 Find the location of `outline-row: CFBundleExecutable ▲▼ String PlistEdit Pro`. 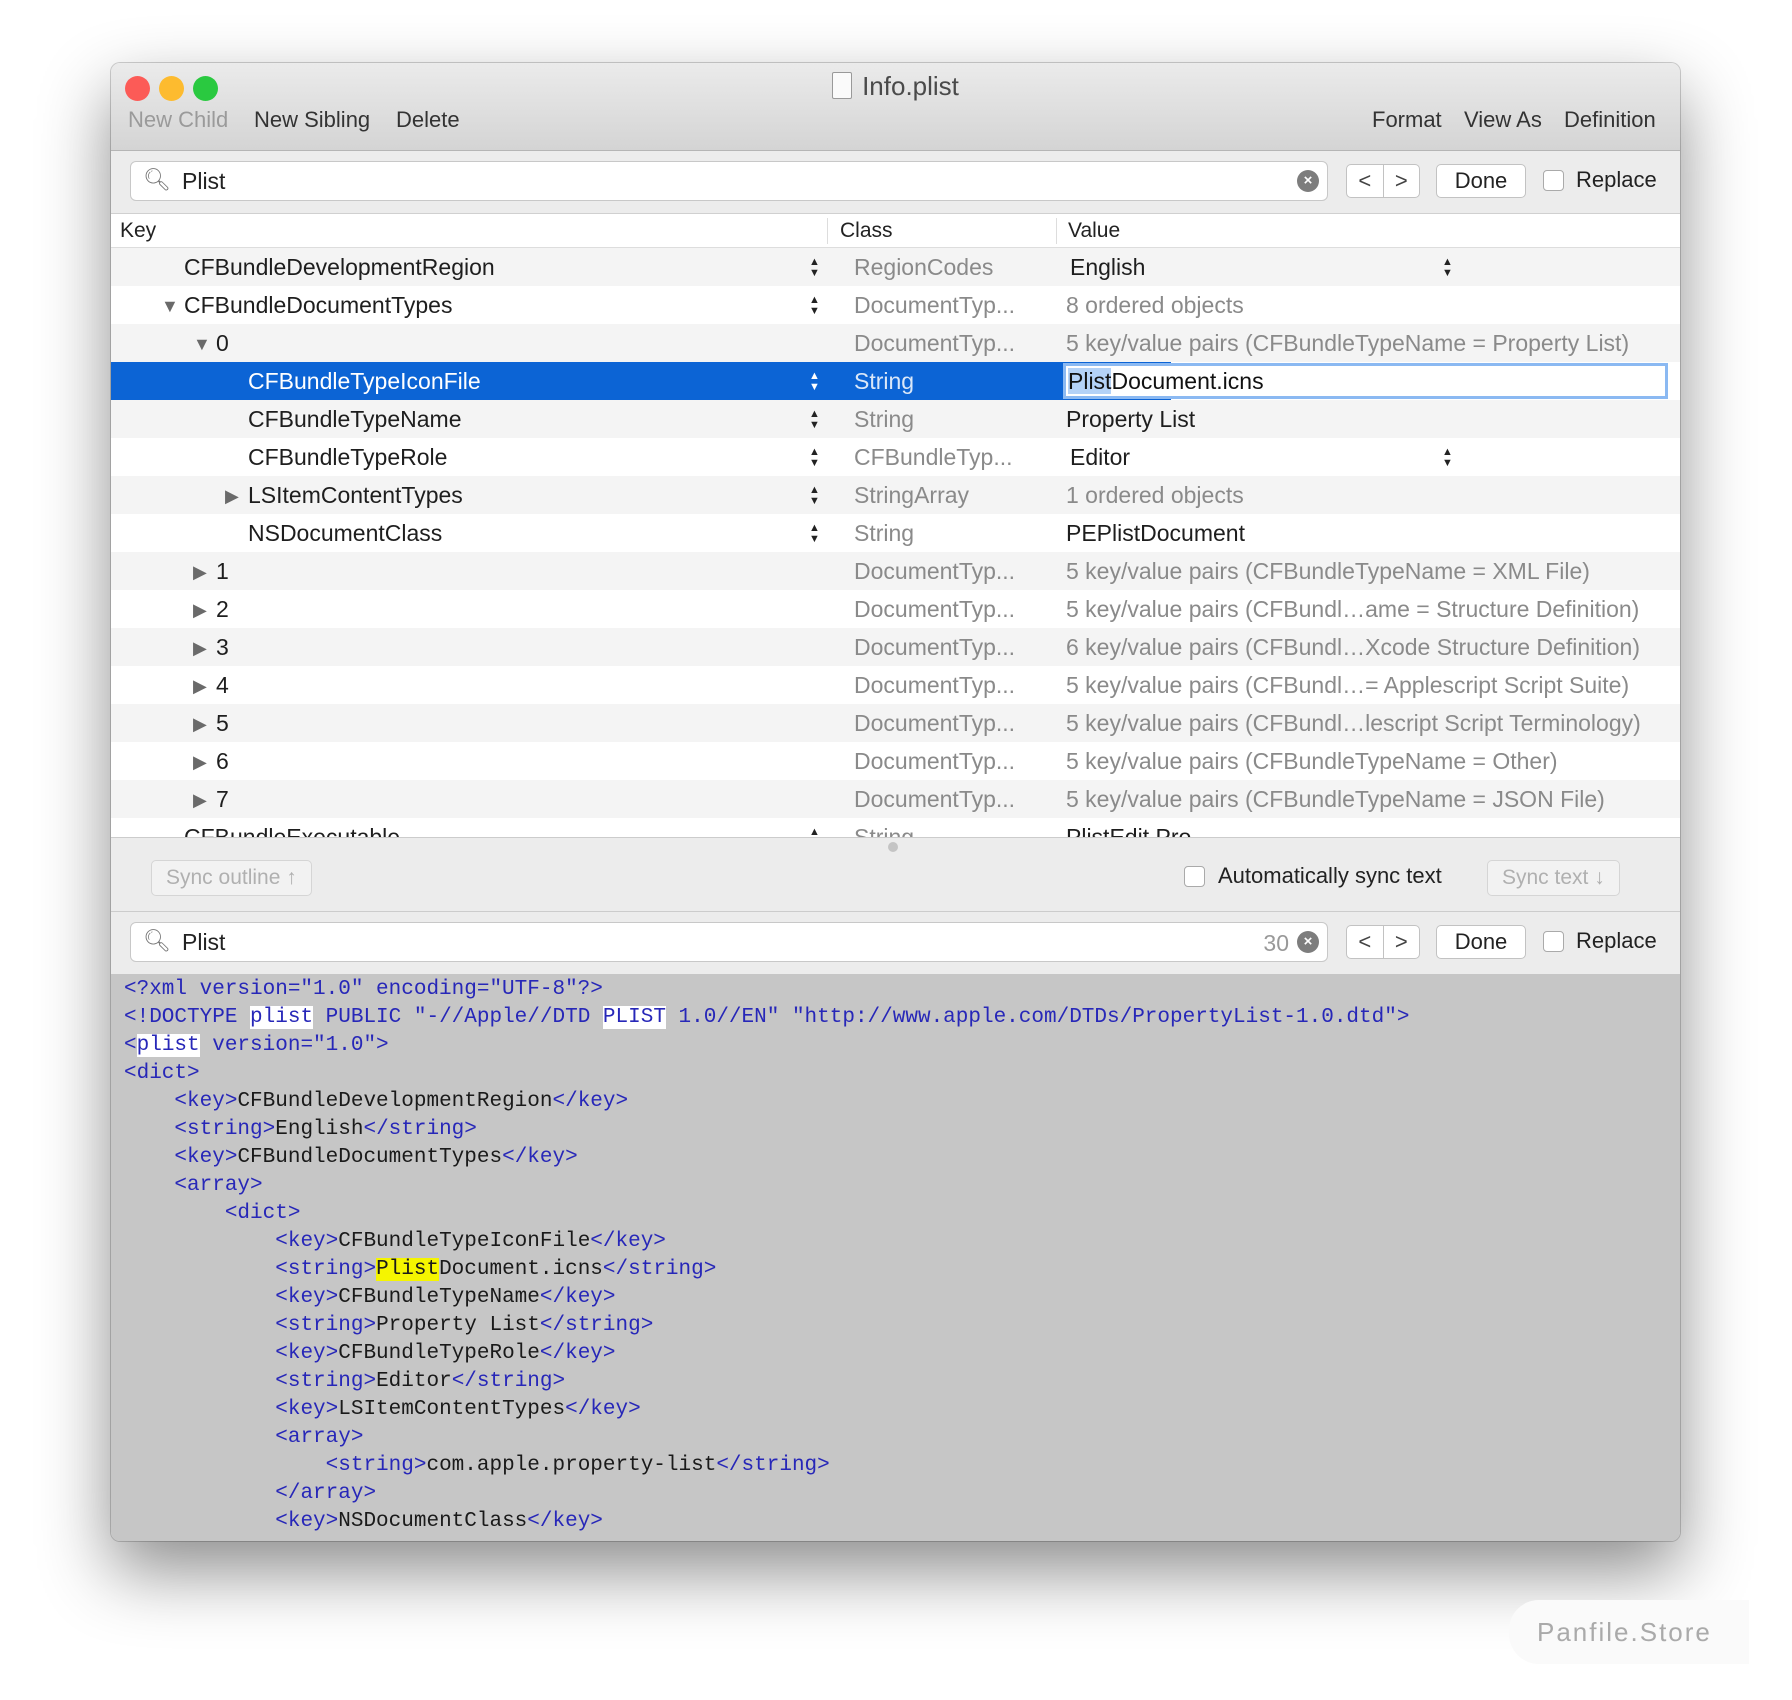

outline-row: CFBundleExecutable ▲▼ String PlistEdit Pro is located at coordinates (895, 827).